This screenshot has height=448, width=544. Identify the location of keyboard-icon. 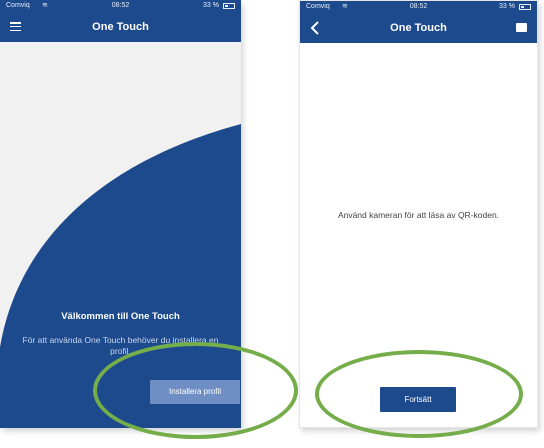
(521, 27).